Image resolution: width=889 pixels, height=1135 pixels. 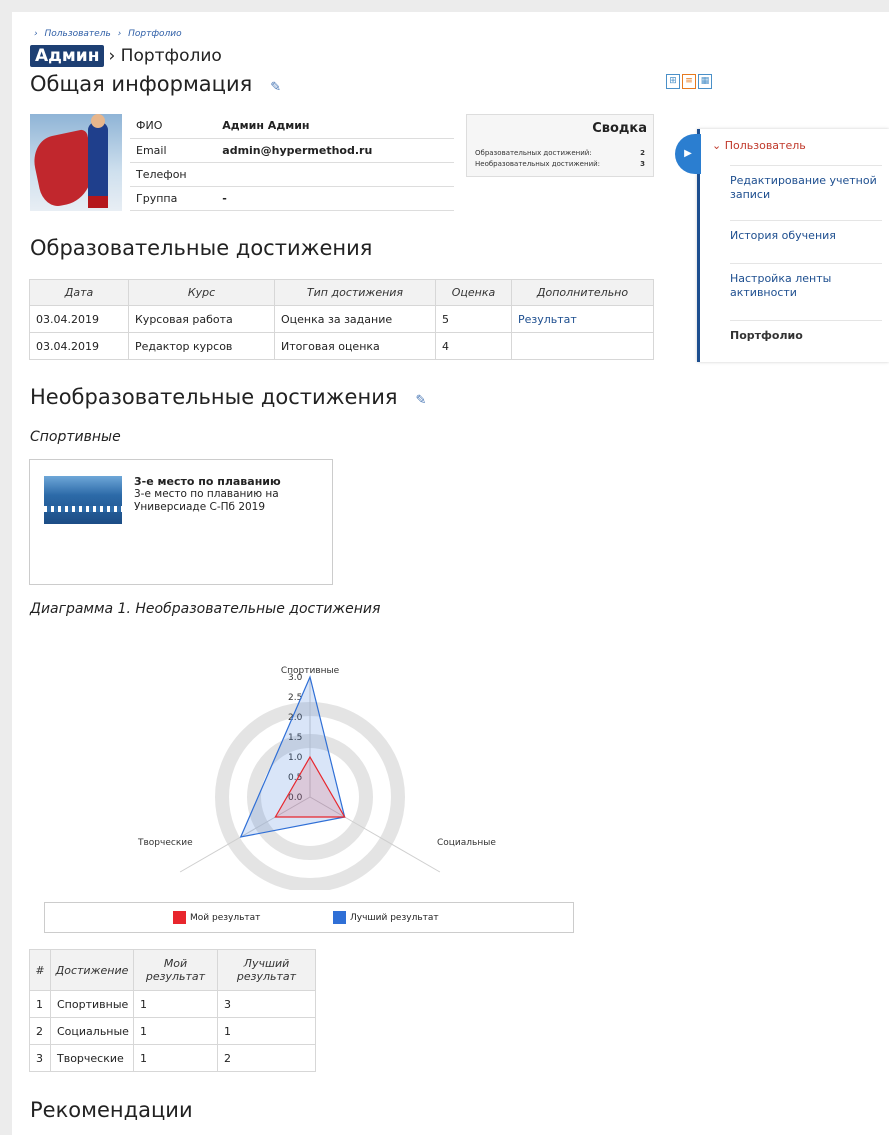 I want to click on col-date: Дата, so click(x=79, y=292).